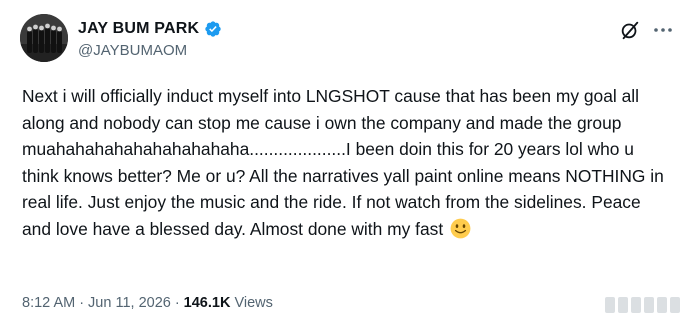  What do you see at coordinates (138, 29) in the screenshot?
I see `author-display-name: JAY BUM PARK` at bounding box center [138, 29].